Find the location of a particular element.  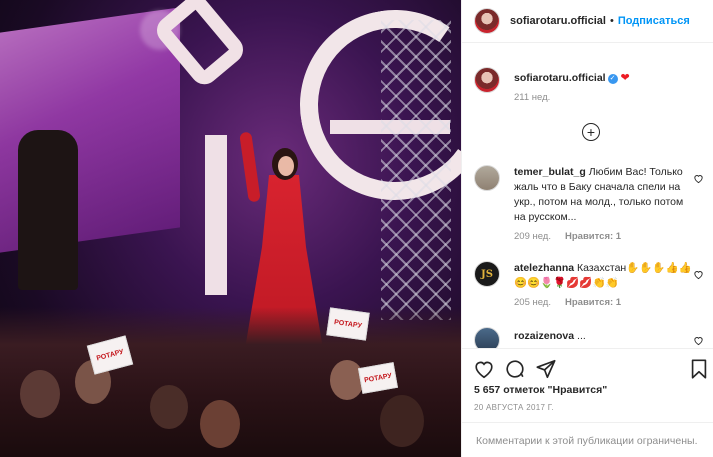

follow-button: Подписаться is located at coordinates (654, 21).